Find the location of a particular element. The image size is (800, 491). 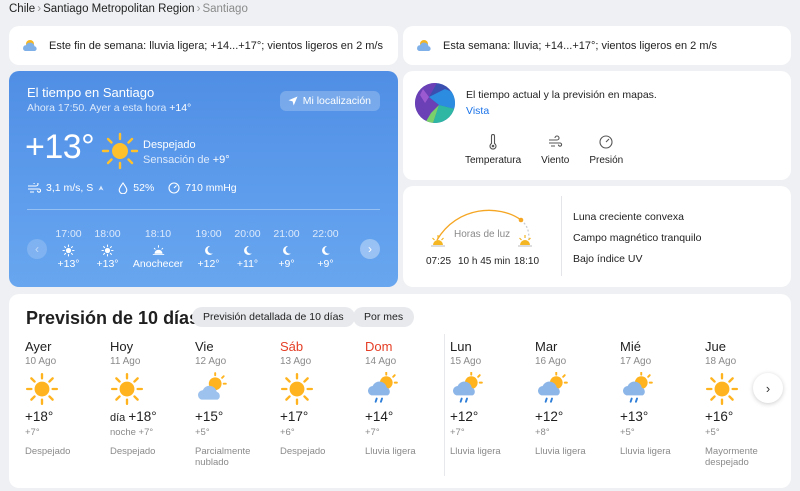

thermometer-icon is located at coordinates (493, 142).